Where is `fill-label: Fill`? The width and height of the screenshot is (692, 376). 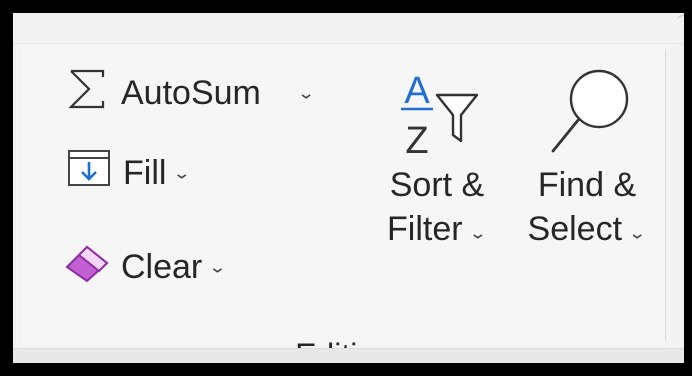 fill-label: Fill is located at coordinates (145, 172).